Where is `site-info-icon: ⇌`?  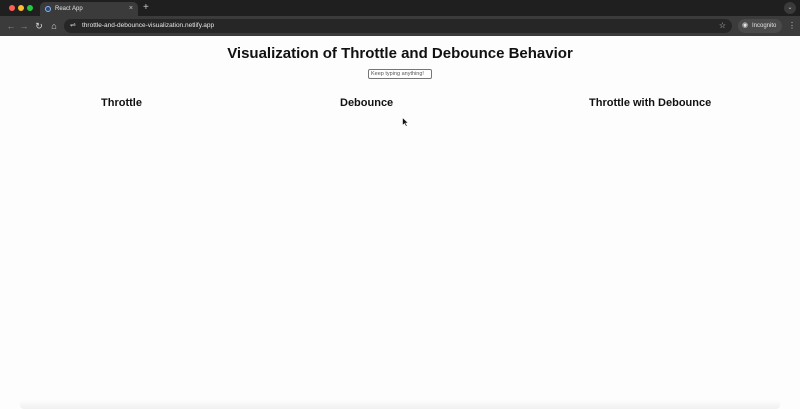 site-info-icon: ⇌ is located at coordinates (73, 26).